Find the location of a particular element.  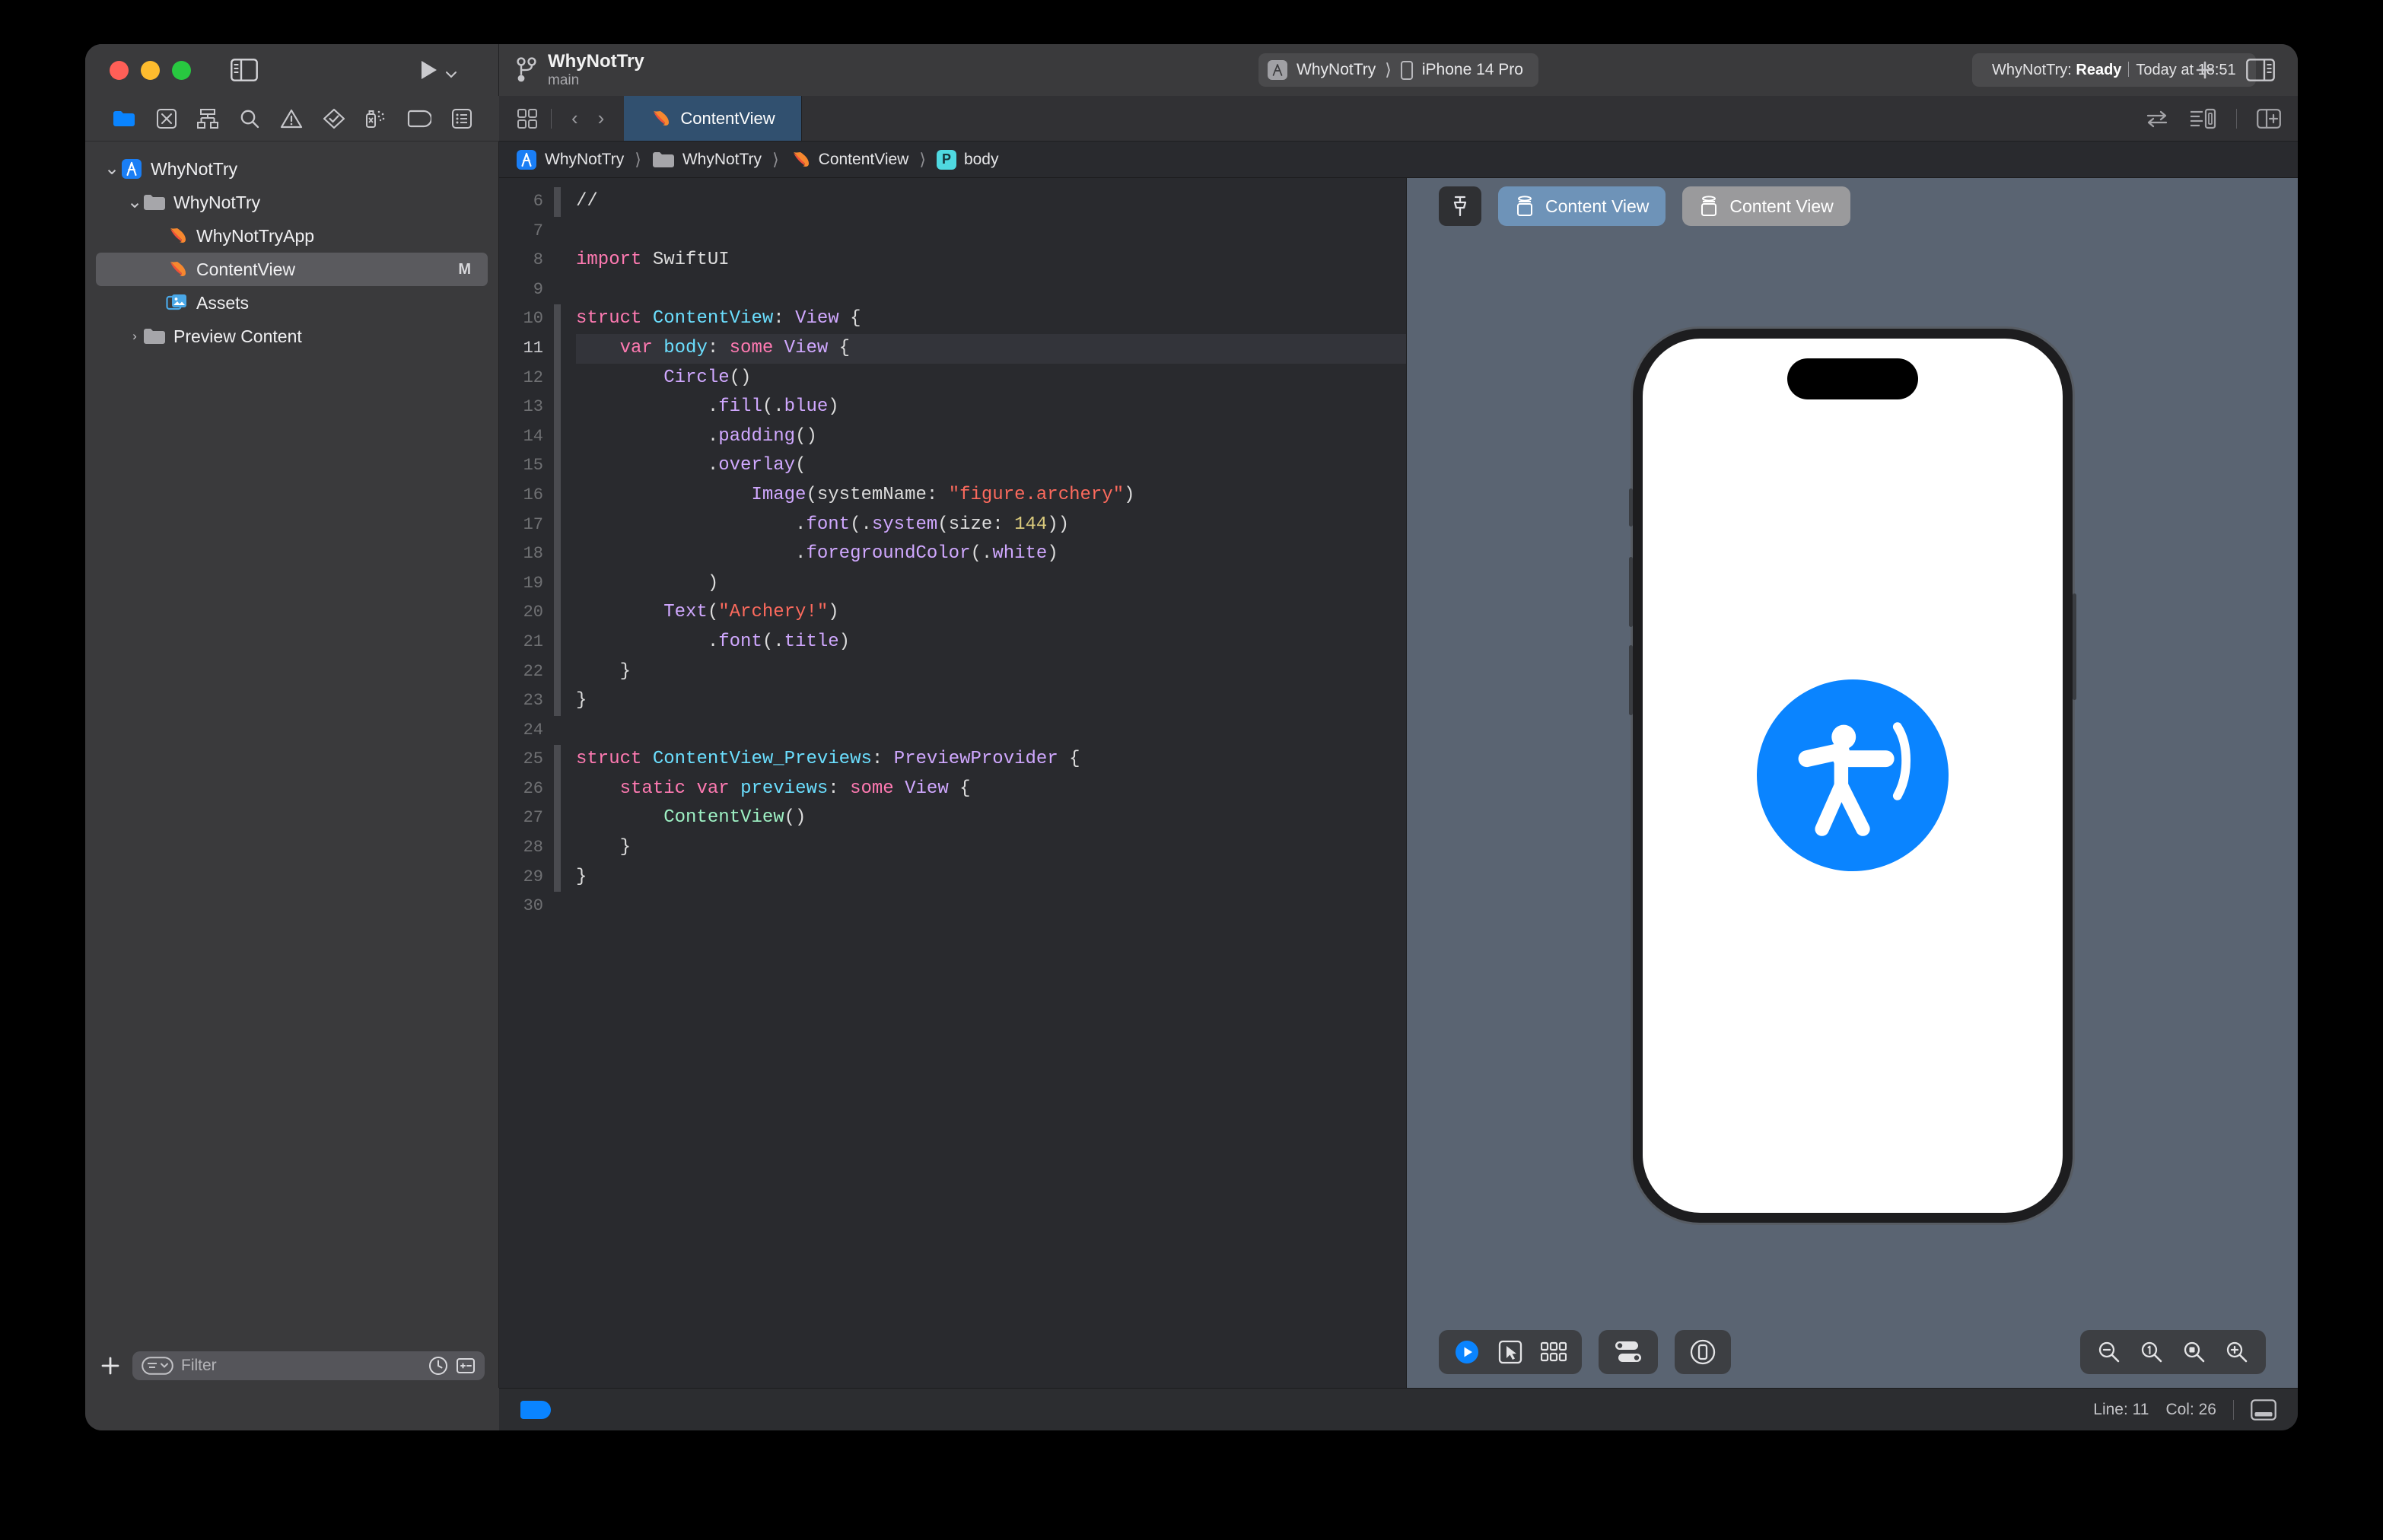

recent-changes-icon is located at coordinates (466, 1366).